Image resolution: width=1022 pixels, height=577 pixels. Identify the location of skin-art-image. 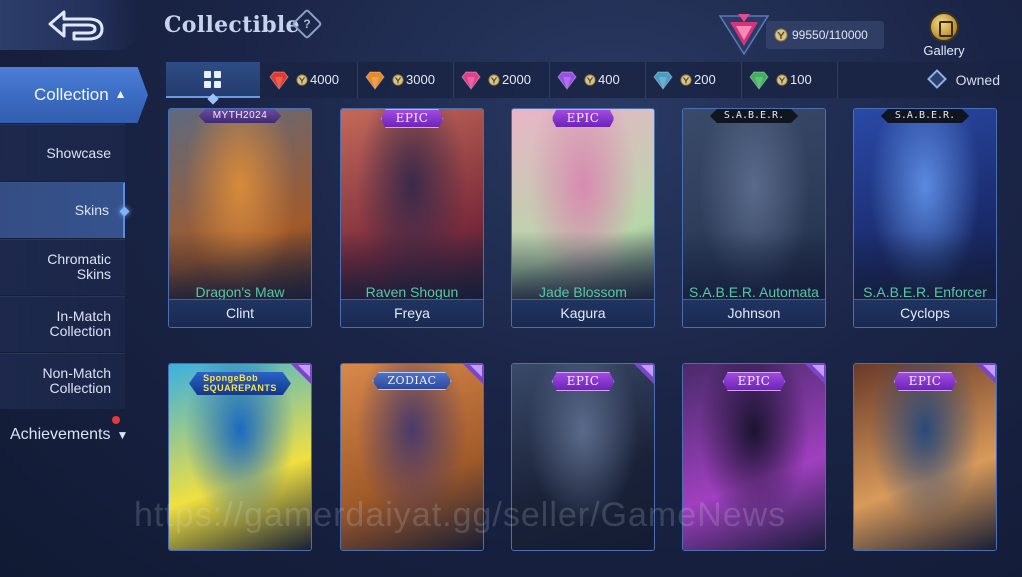
(925, 457).